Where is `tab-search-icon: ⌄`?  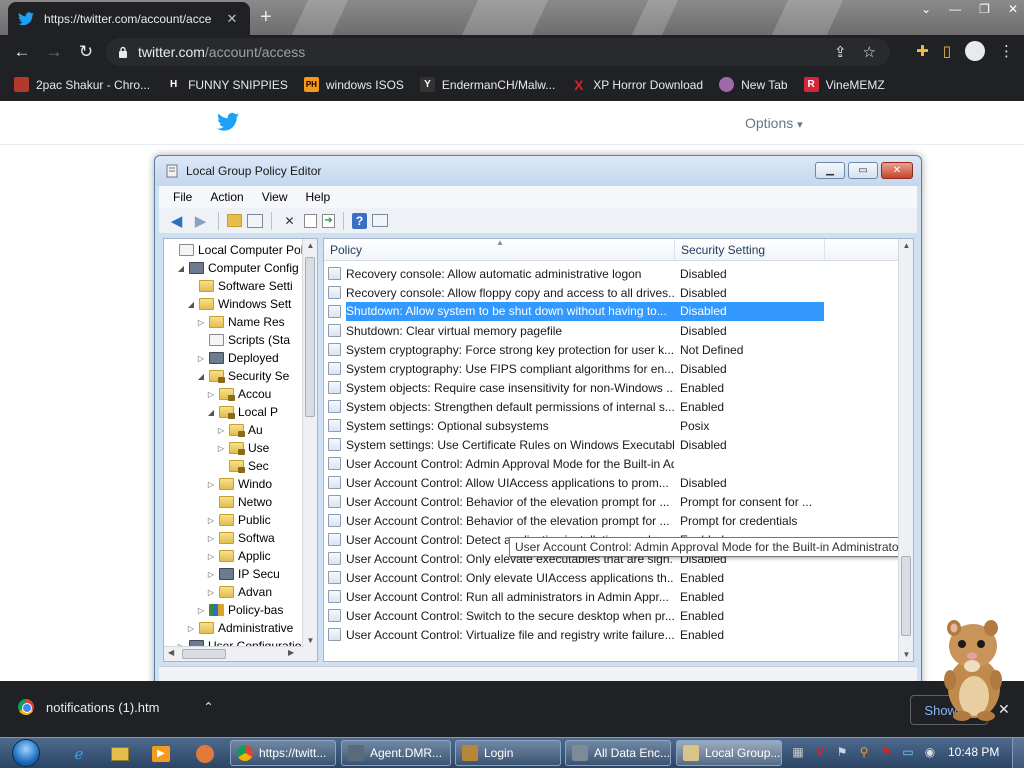 tab-search-icon: ⌄ is located at coordinates (926, 9).